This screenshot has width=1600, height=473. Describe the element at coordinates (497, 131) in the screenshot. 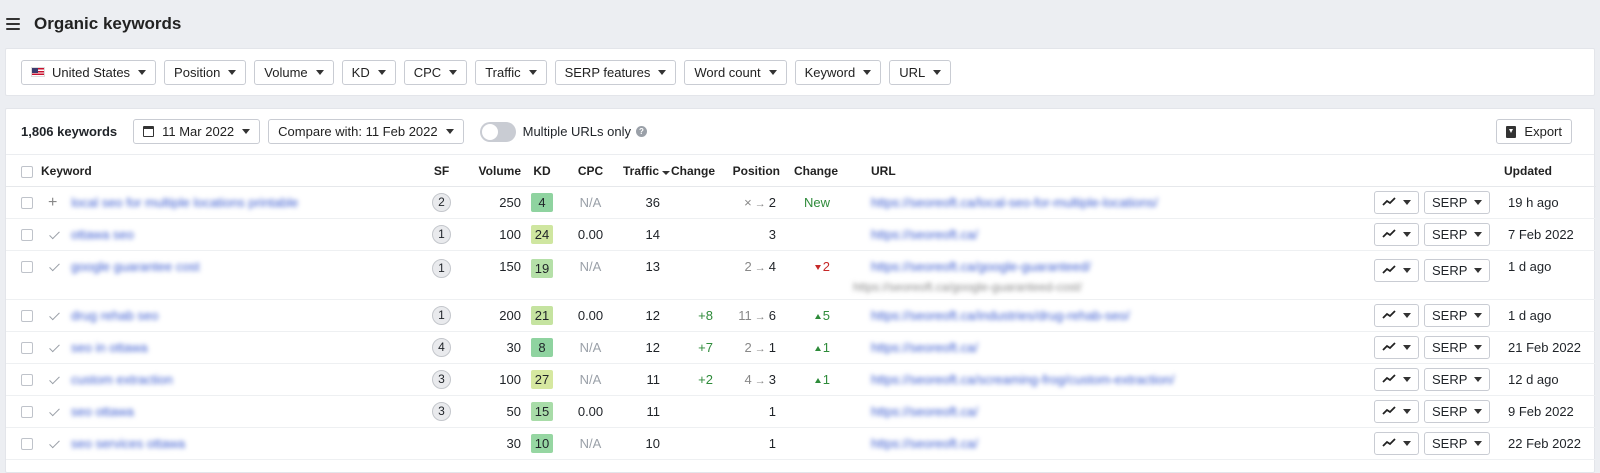

I see `multiple-urls-toggle` at that location.